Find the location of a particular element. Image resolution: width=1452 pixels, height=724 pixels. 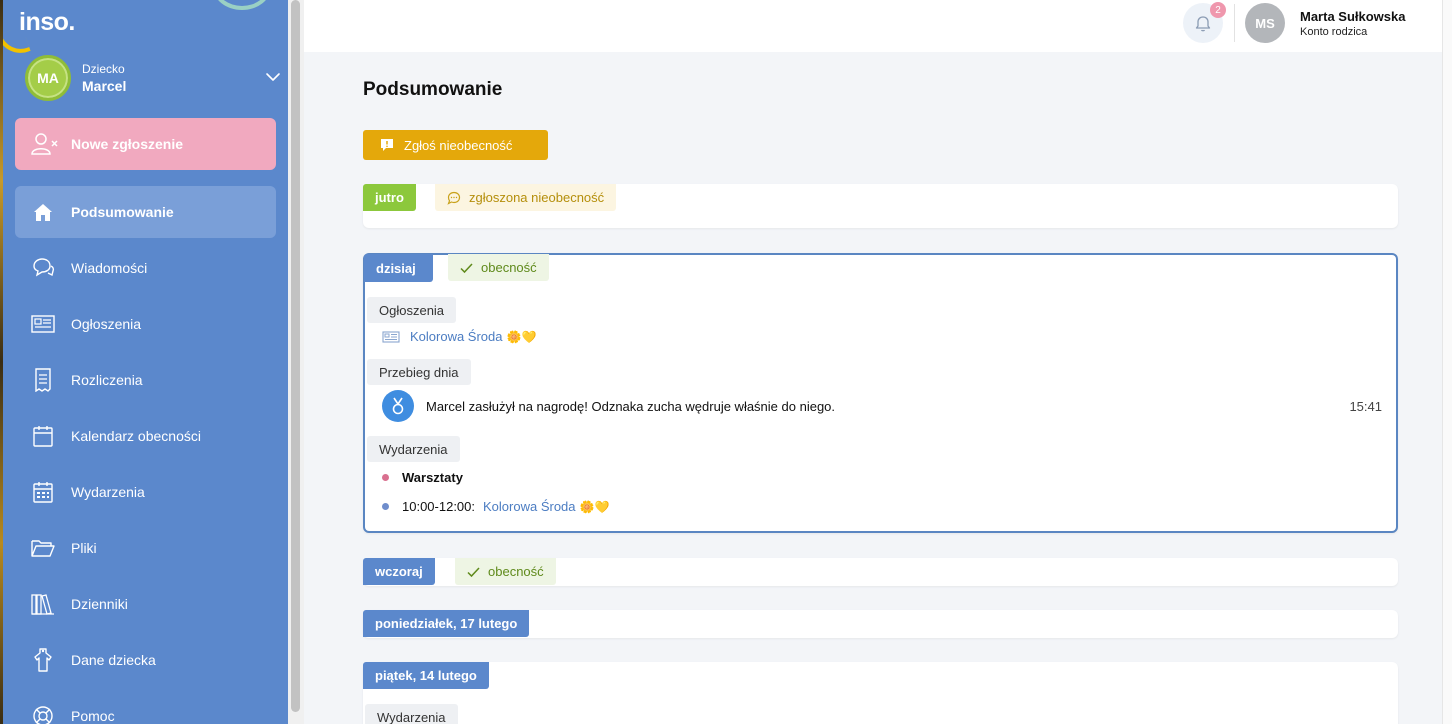

top-header: 2 MS Marta Sułkowska Konto rodzica is located at coordinates (873, 26).